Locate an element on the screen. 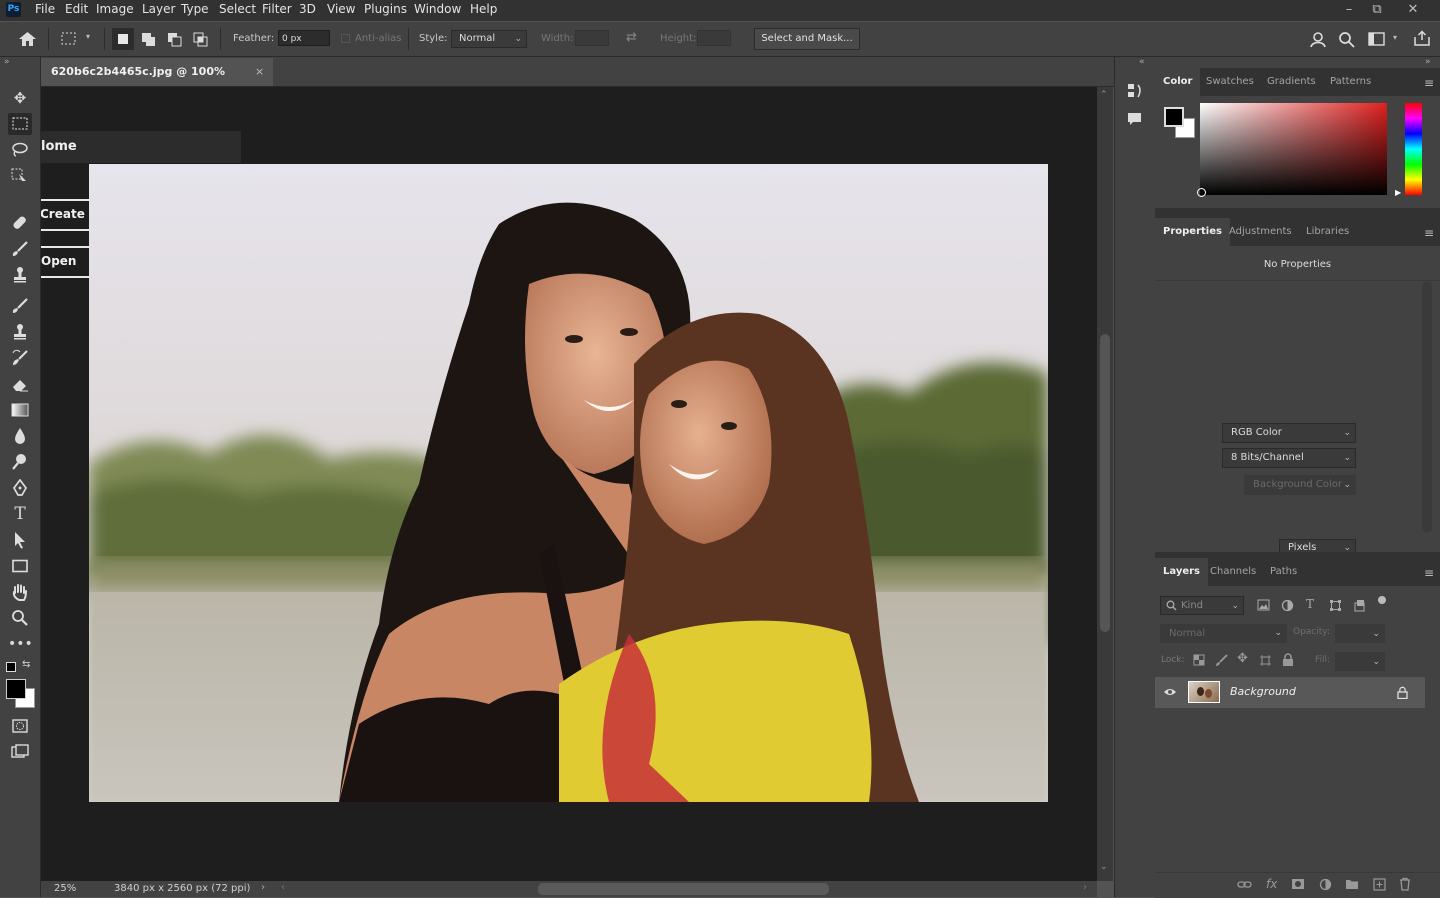 The width and height of the screenshot is (1440, 898). tab-channels: Channels is located at coordinates (1233, 572).